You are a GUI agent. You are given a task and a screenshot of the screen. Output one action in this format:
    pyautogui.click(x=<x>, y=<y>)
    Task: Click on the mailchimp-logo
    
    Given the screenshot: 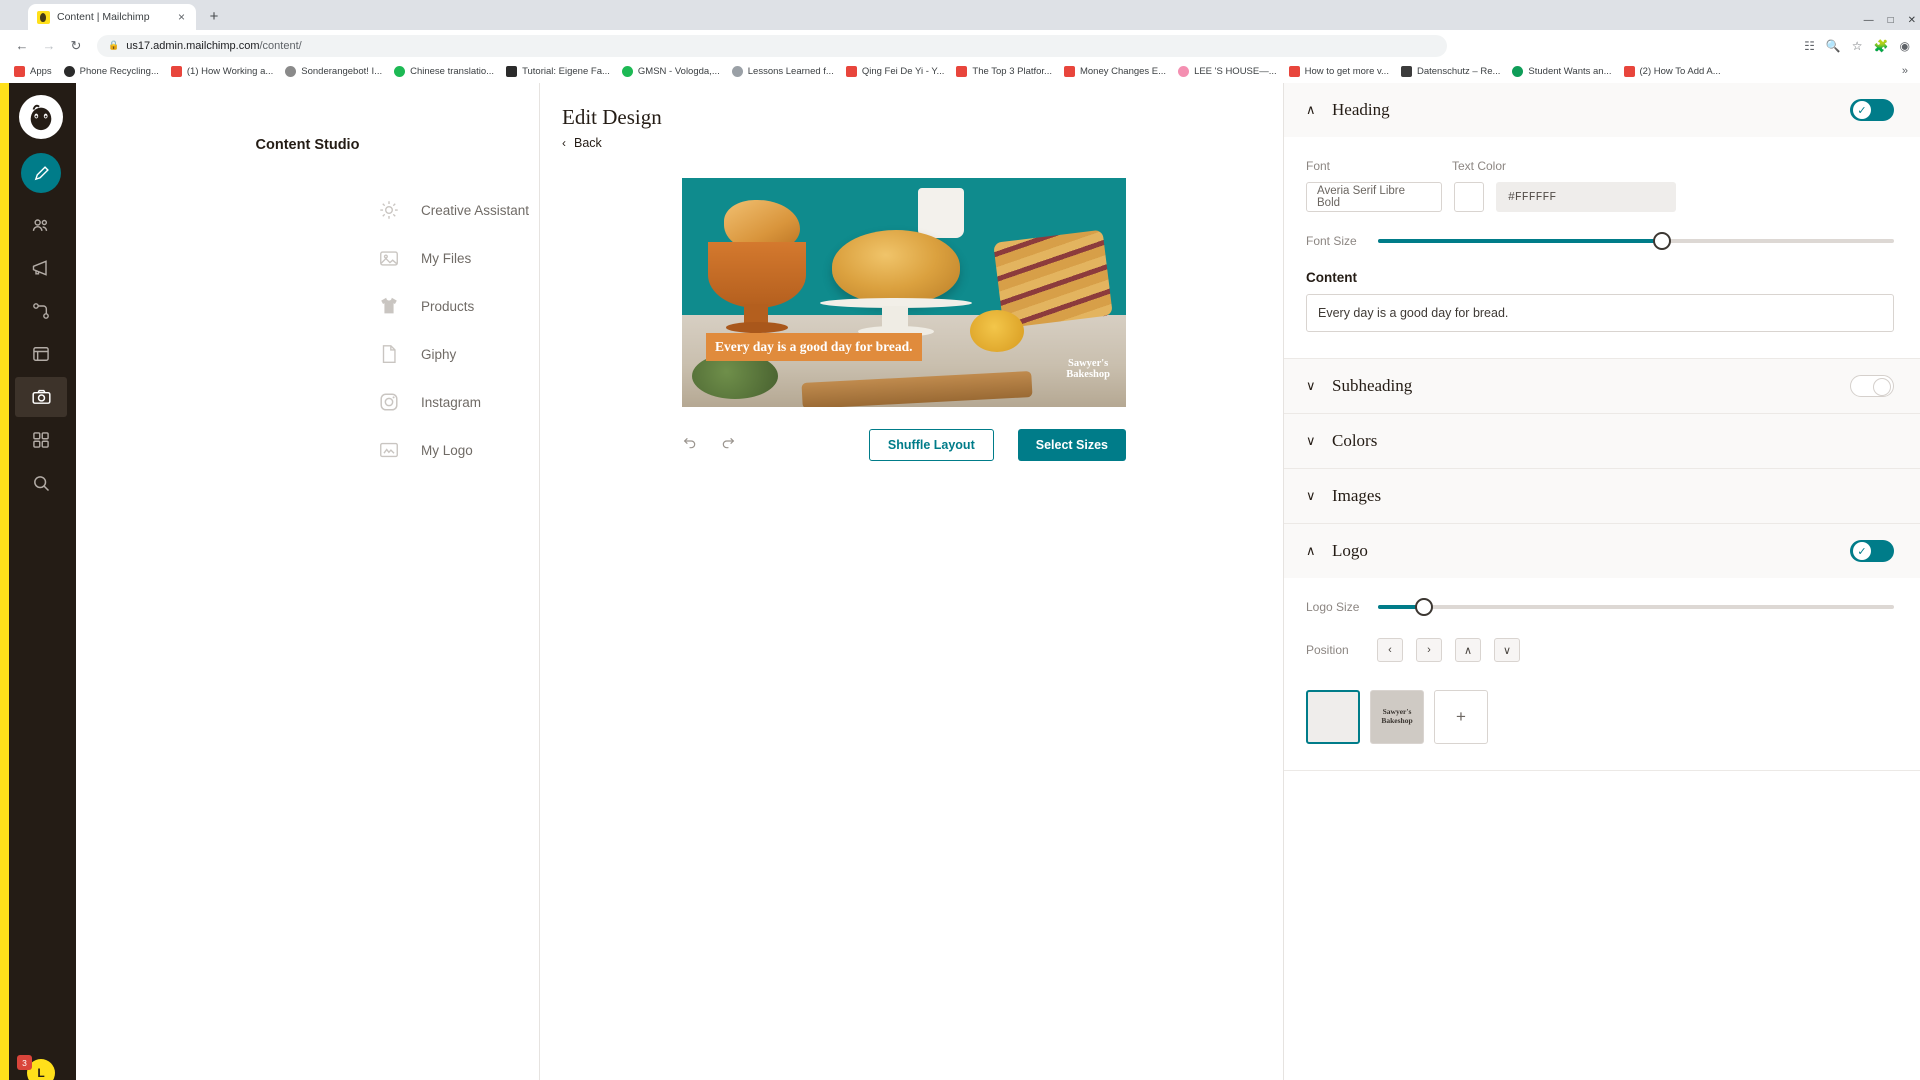 What is the action you would take?
    pyautogui.click(x=41, y=117)
    